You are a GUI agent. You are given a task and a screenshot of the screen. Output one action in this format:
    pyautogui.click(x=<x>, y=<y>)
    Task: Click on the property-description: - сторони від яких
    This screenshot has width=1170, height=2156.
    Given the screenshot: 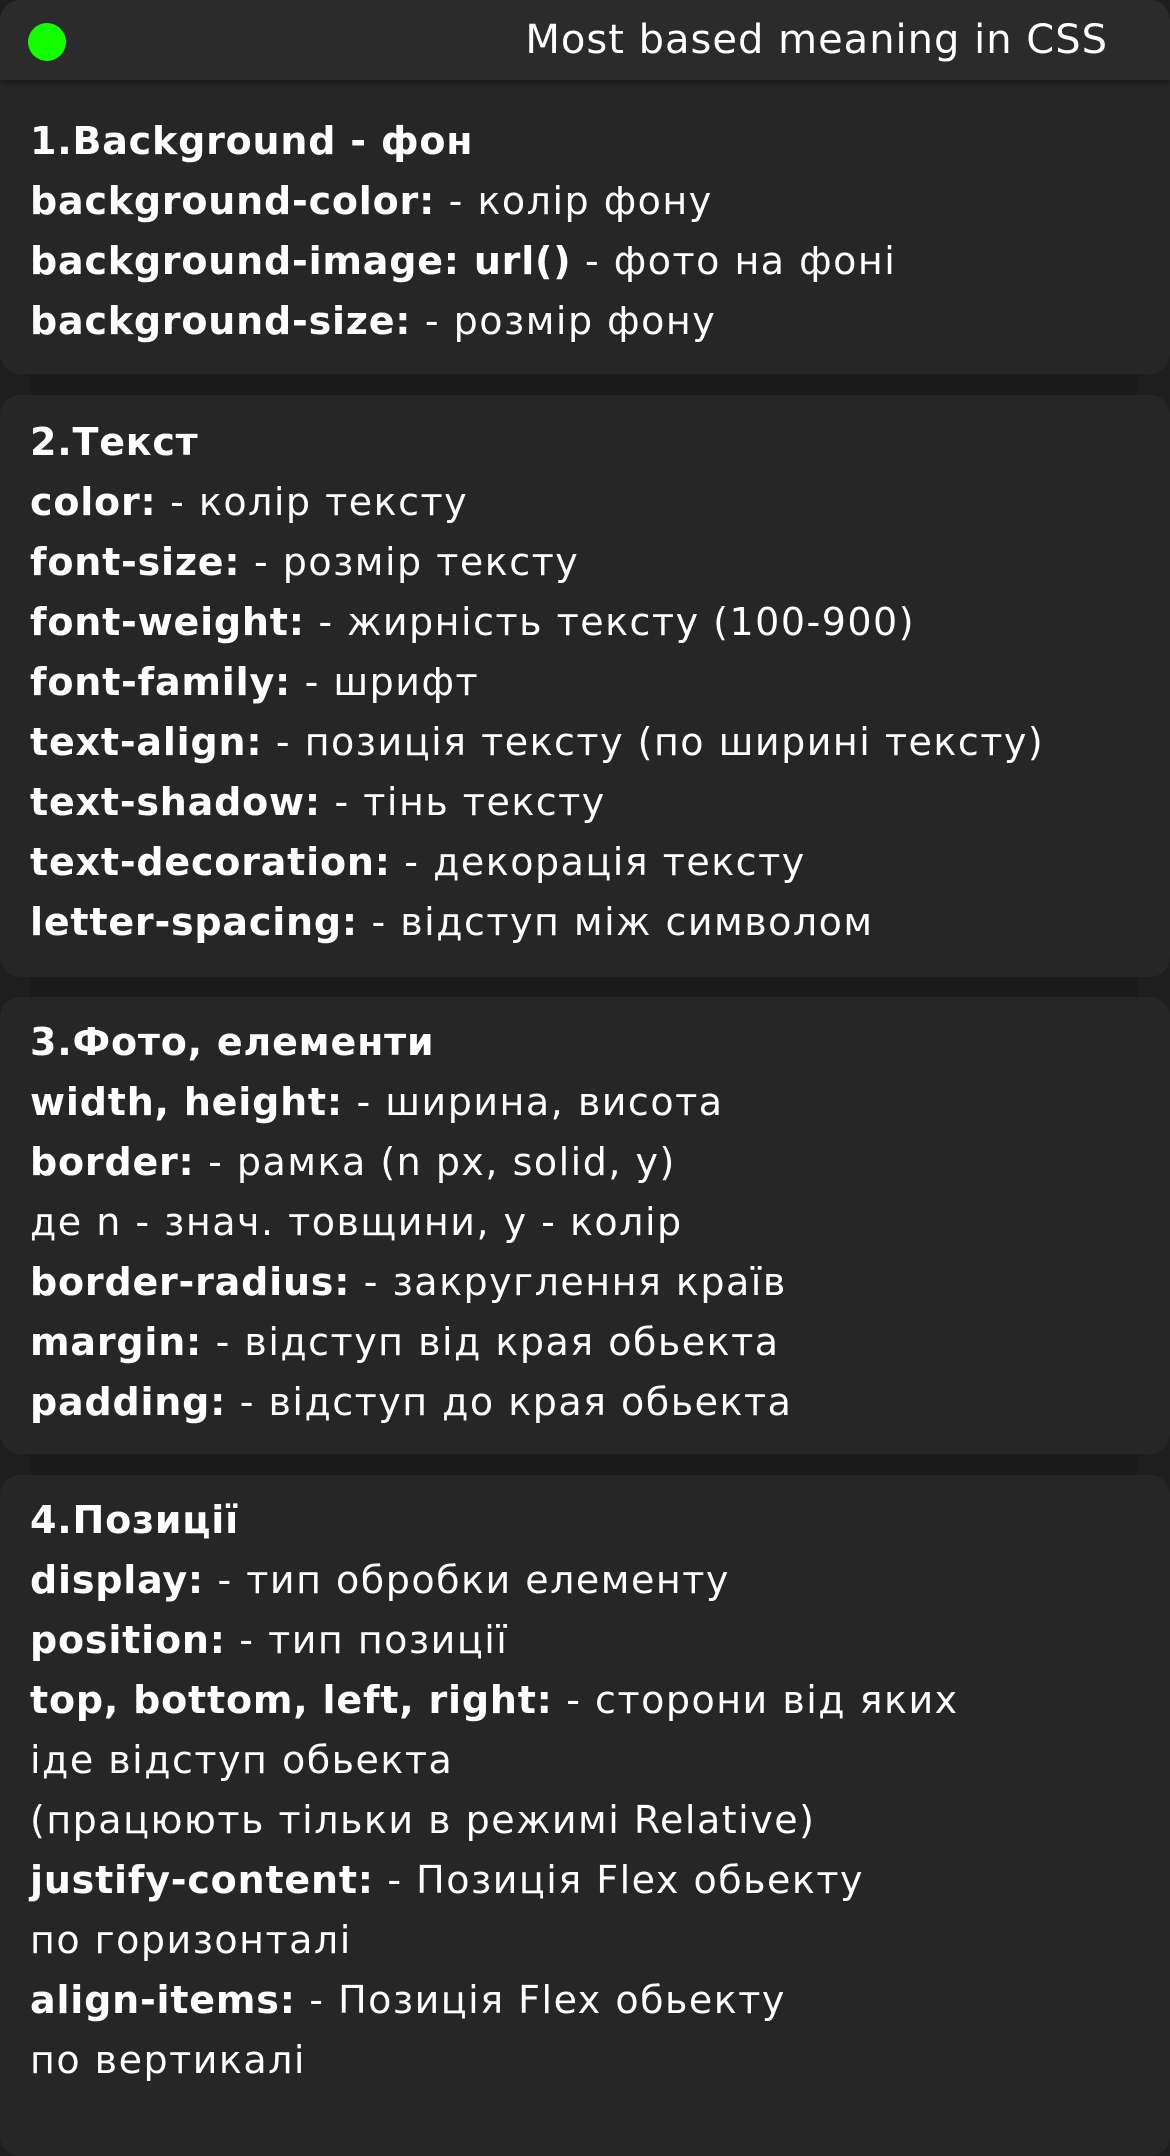 What is the action you would take?
    pyautogui.click(x=755, y=1700)
    